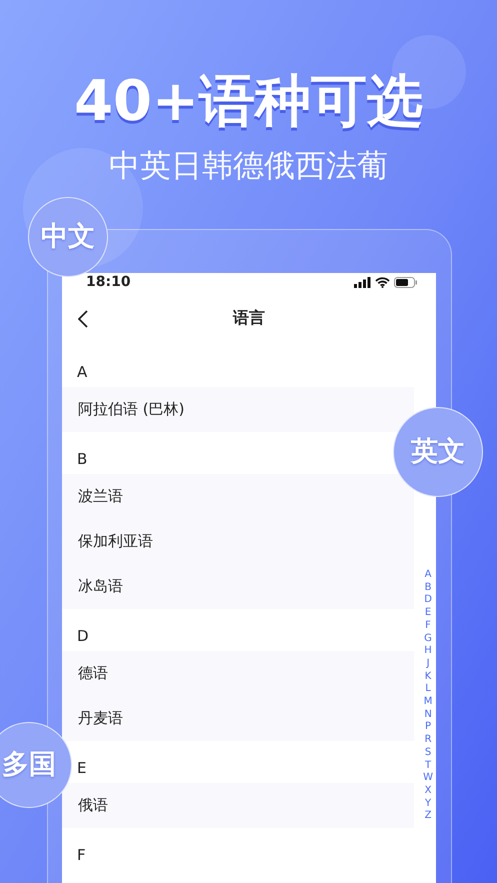 The width and height of the screenshot is (497, 883). I want to click on index-letter: G, so click(428, 639).